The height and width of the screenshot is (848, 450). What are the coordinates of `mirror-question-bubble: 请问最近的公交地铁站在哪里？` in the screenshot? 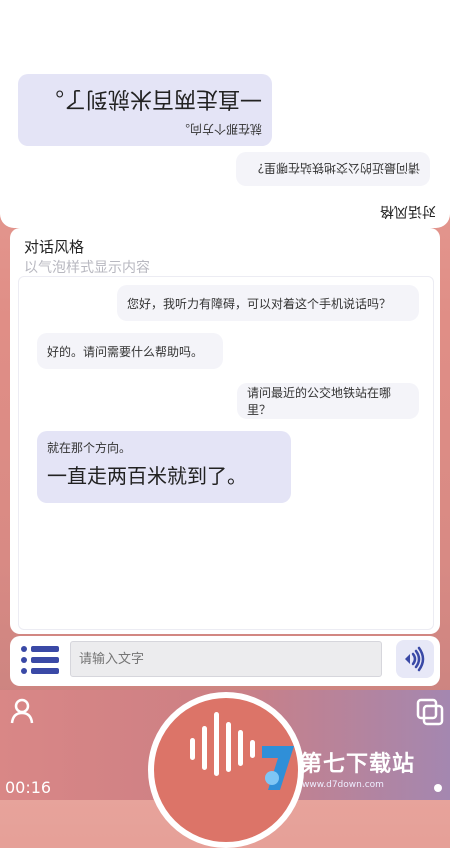 It's located at (333, 169).